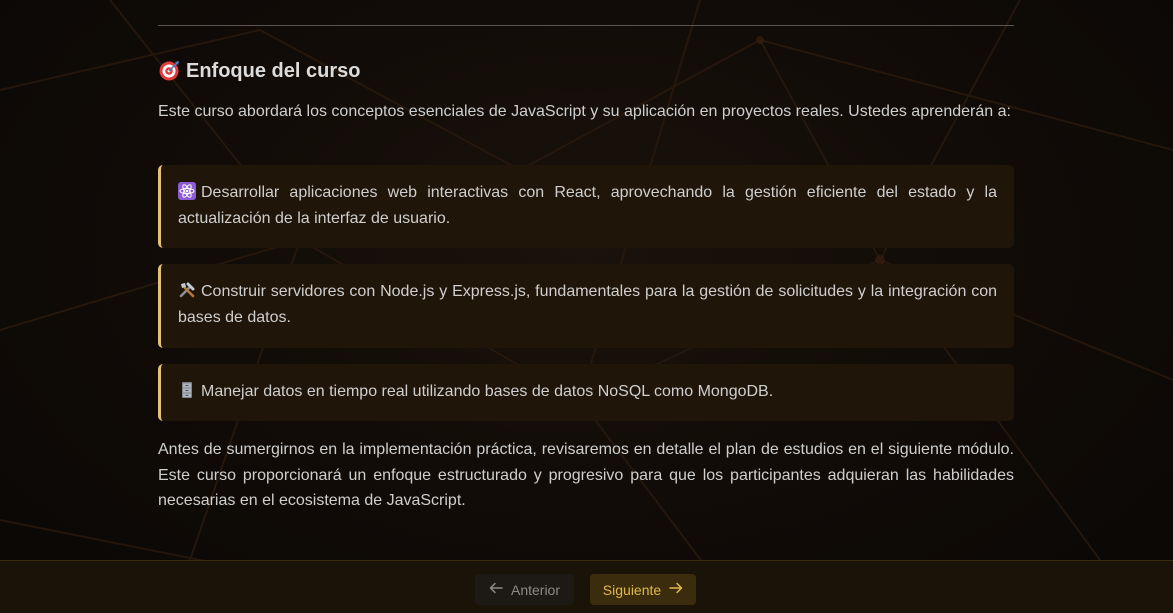 Image resolution: width=1173 pixels, height=613 pixels. Describe the element at coordinates (187, 191) in the screenshot. I see `atom-icon` at that location.